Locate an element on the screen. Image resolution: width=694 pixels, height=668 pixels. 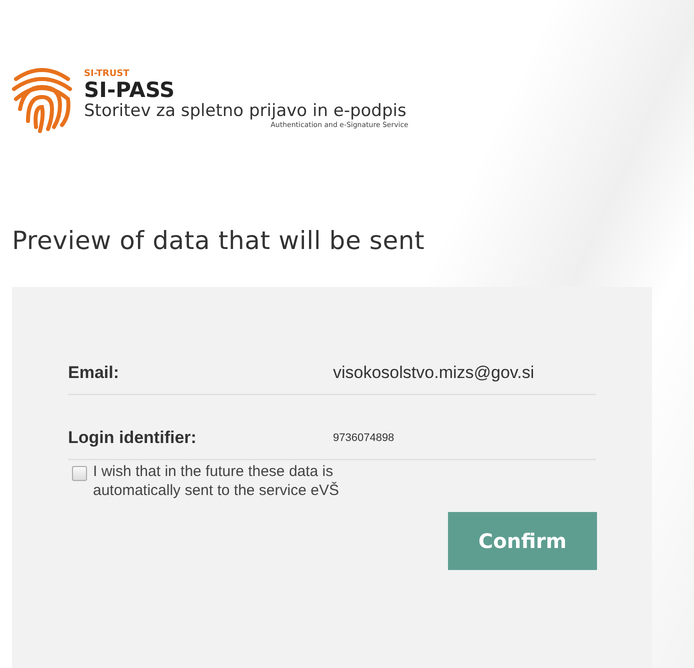
fingerprint-logo-icon is located at coordinates (42, 99).